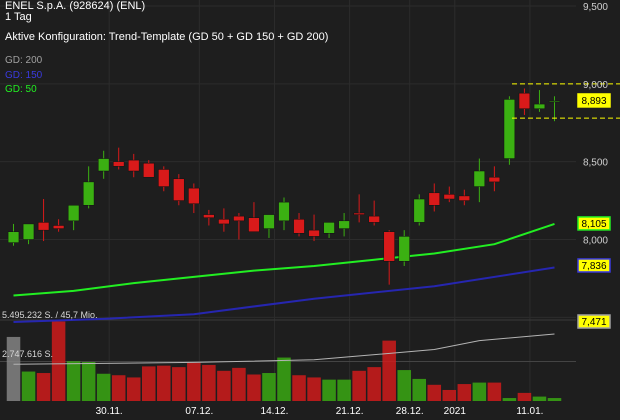 This screenshot has height=420, width=620. Describe the element at coordinates (275, 411) in the screenshot. I see `x-tick-label: 14.12.` at that location.